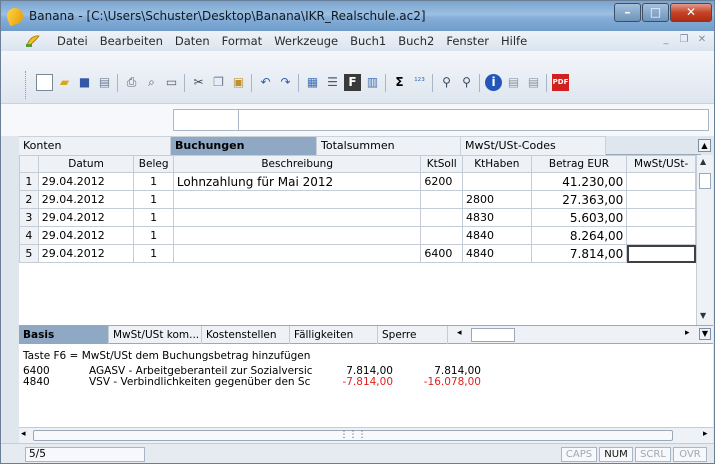 The width and height of the screenshot is (715, 464). What do you see at coordinates (297, 164) in the screenshot?
I see `col-header-beschreibung: Beschreibung` at bounding box center [297, 164].